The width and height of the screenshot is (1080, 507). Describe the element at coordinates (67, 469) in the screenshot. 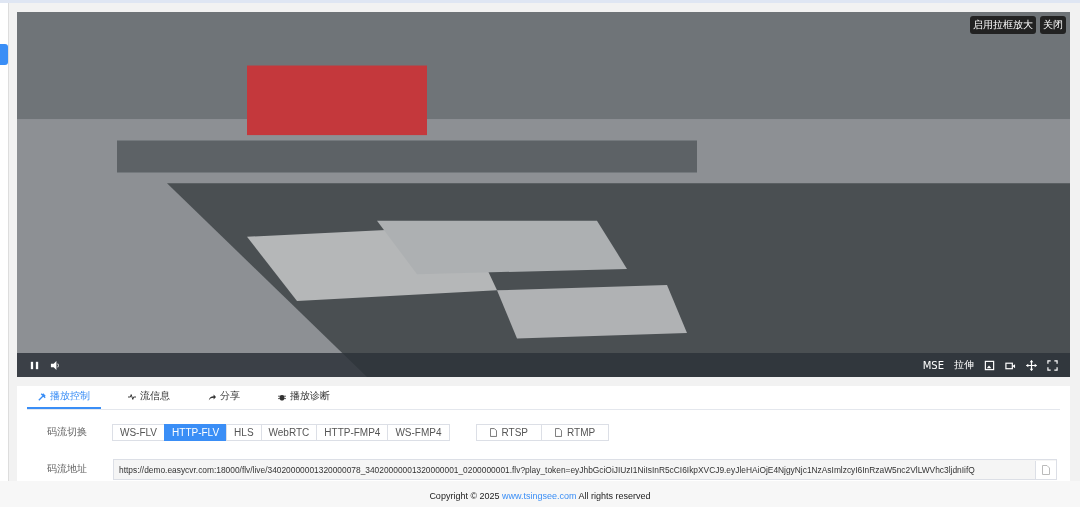

I see `field-label: 码流地址` at that location.